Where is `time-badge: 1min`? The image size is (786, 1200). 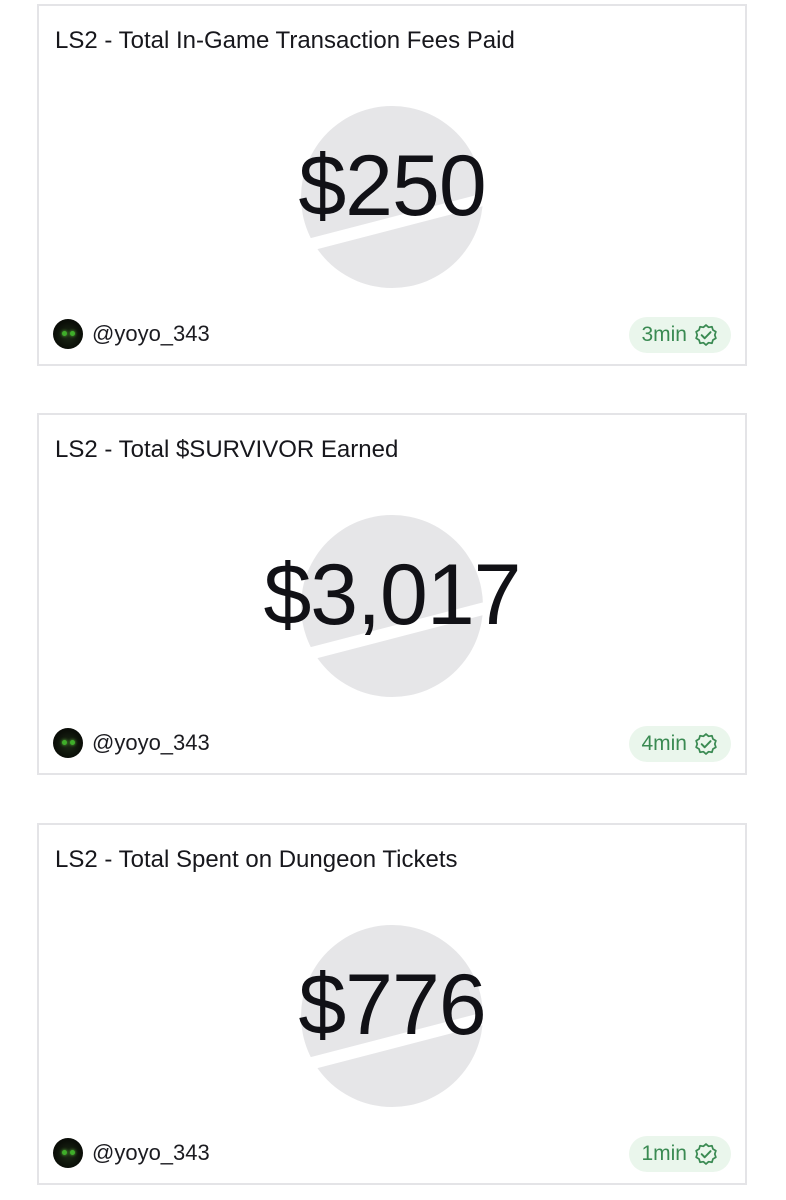 time-badge: 1min is located at coordinates (680, 1154).